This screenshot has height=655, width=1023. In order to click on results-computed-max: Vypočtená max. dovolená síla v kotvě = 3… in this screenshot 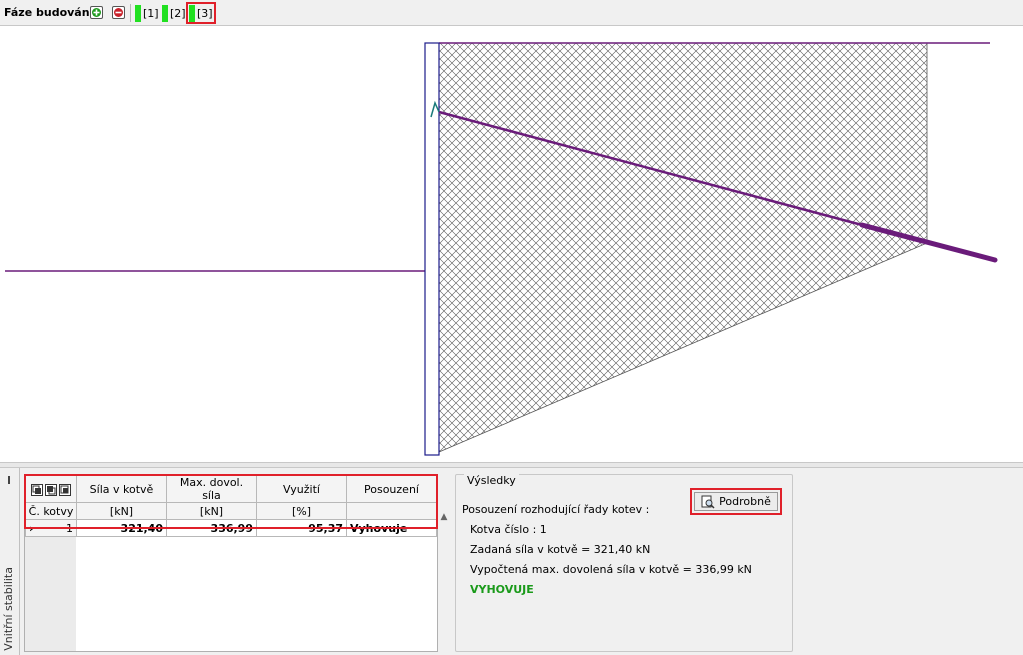, I will do `click(611, 569)`.